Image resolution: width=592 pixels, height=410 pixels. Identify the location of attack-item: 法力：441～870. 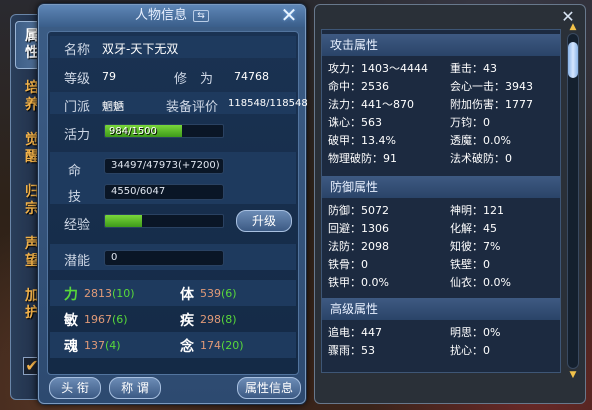
(371, 104).